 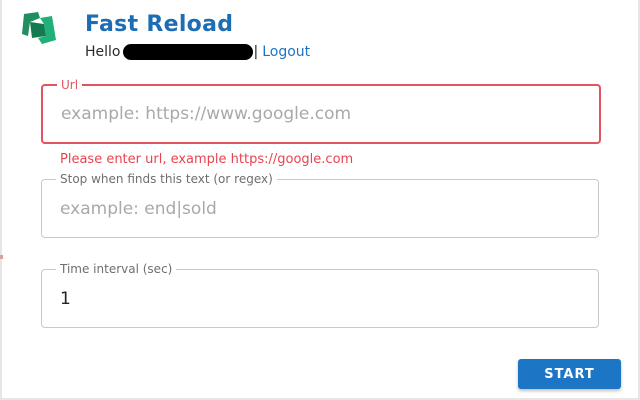 I want to click on window-border-left, so click(x=1, y=200).